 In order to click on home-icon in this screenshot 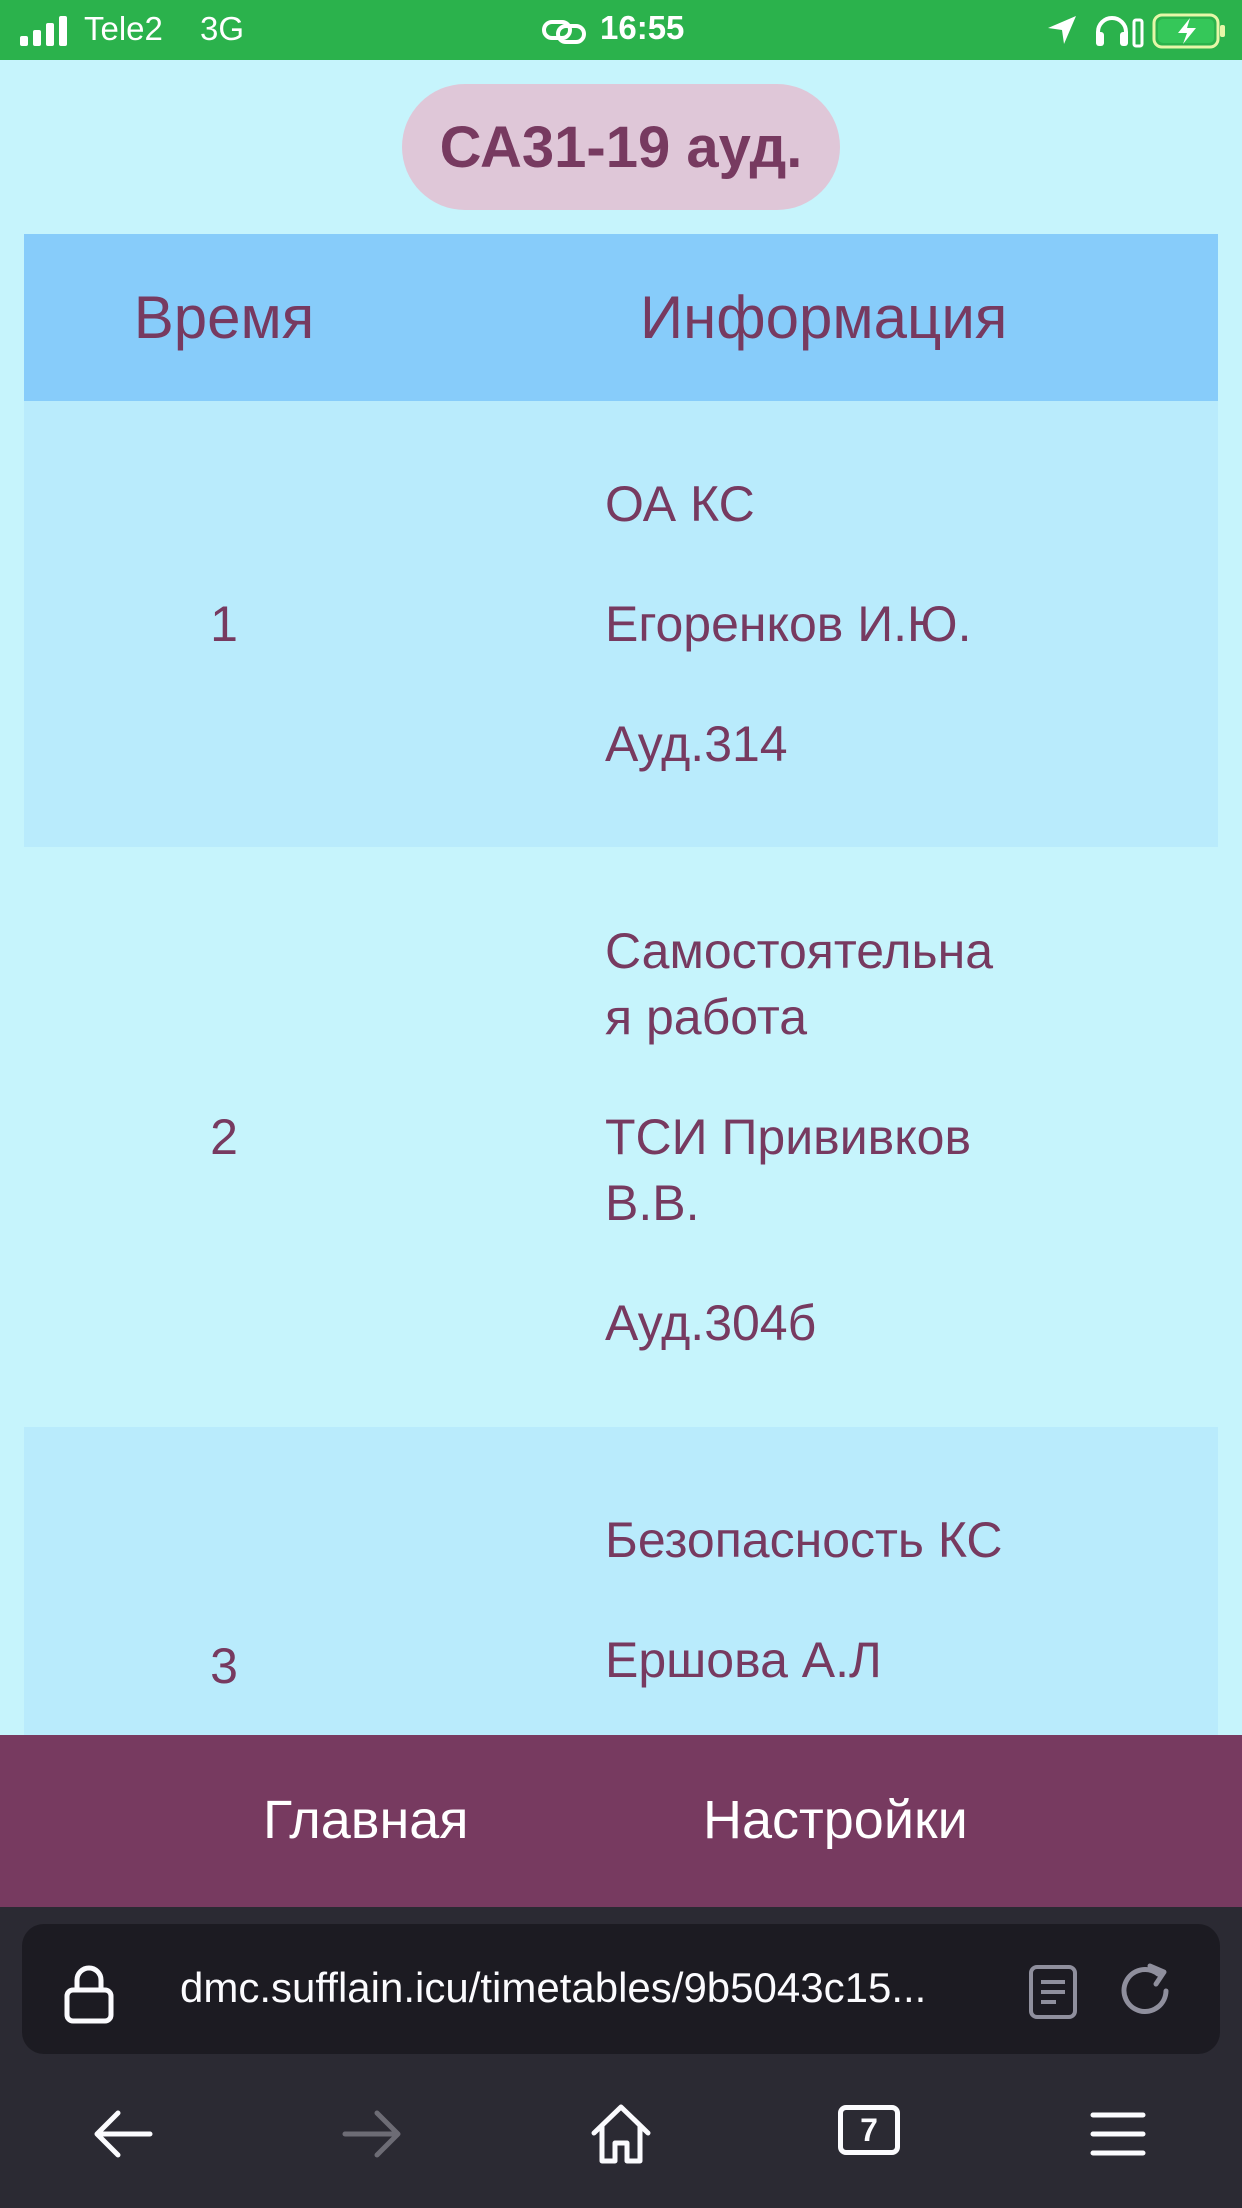, I will do `click(621, 2134)`.